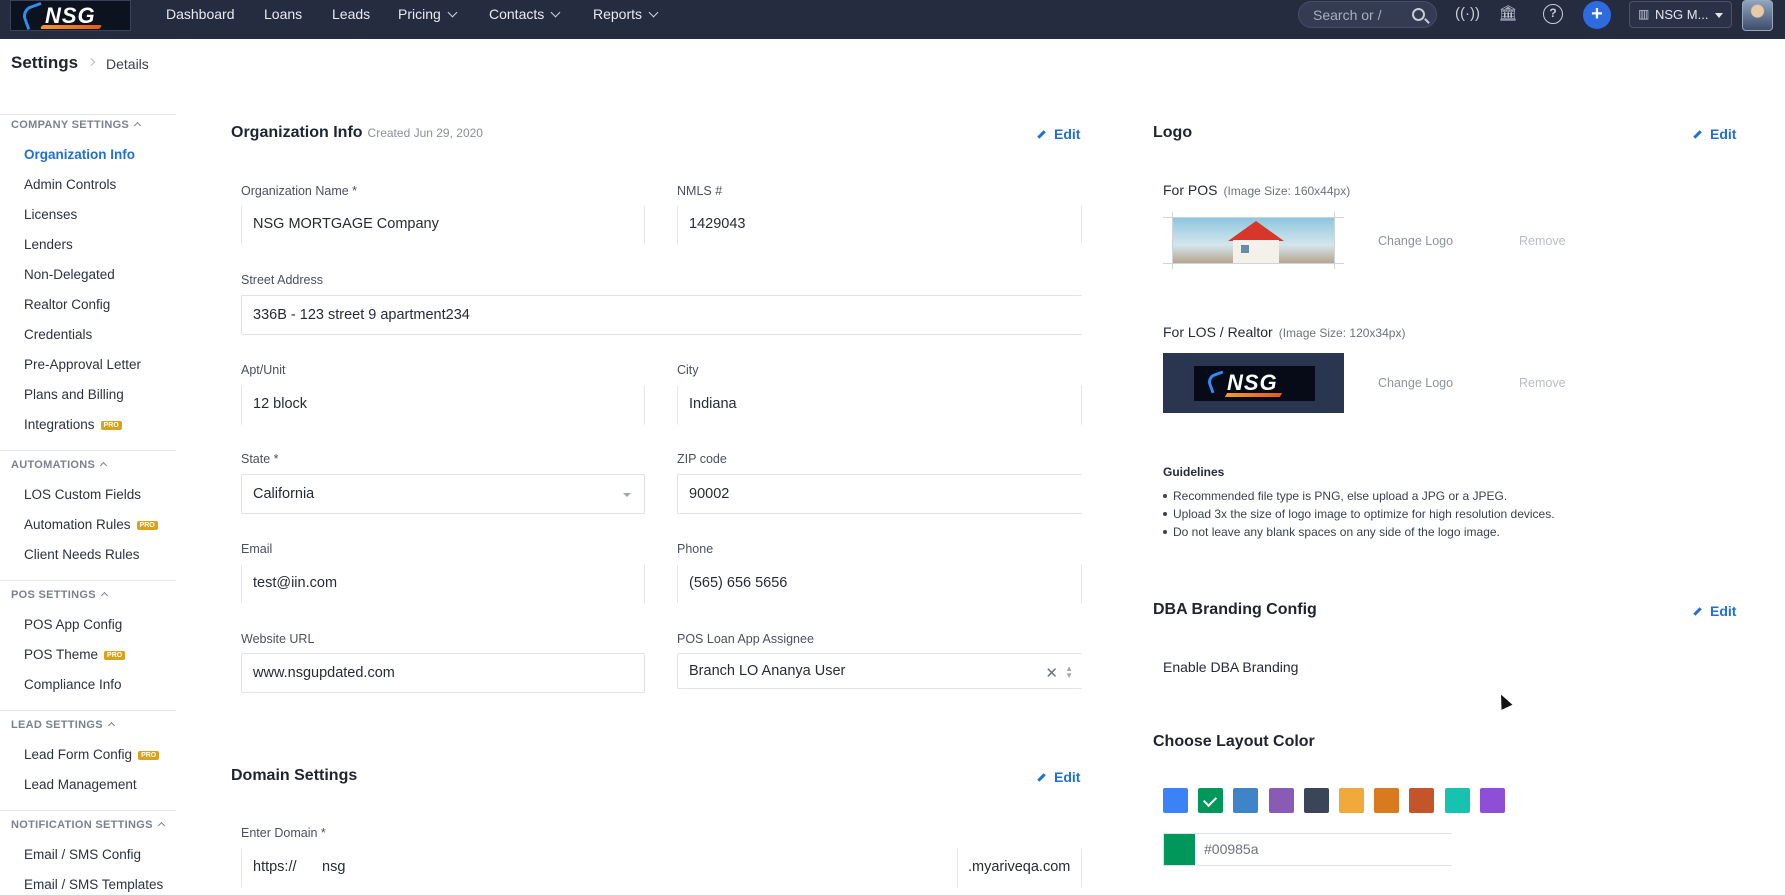  Describe the element at coordinates (73, 424) in the screenshot. I see `sidebar-item-integrations: Integrations PRO` at that location.